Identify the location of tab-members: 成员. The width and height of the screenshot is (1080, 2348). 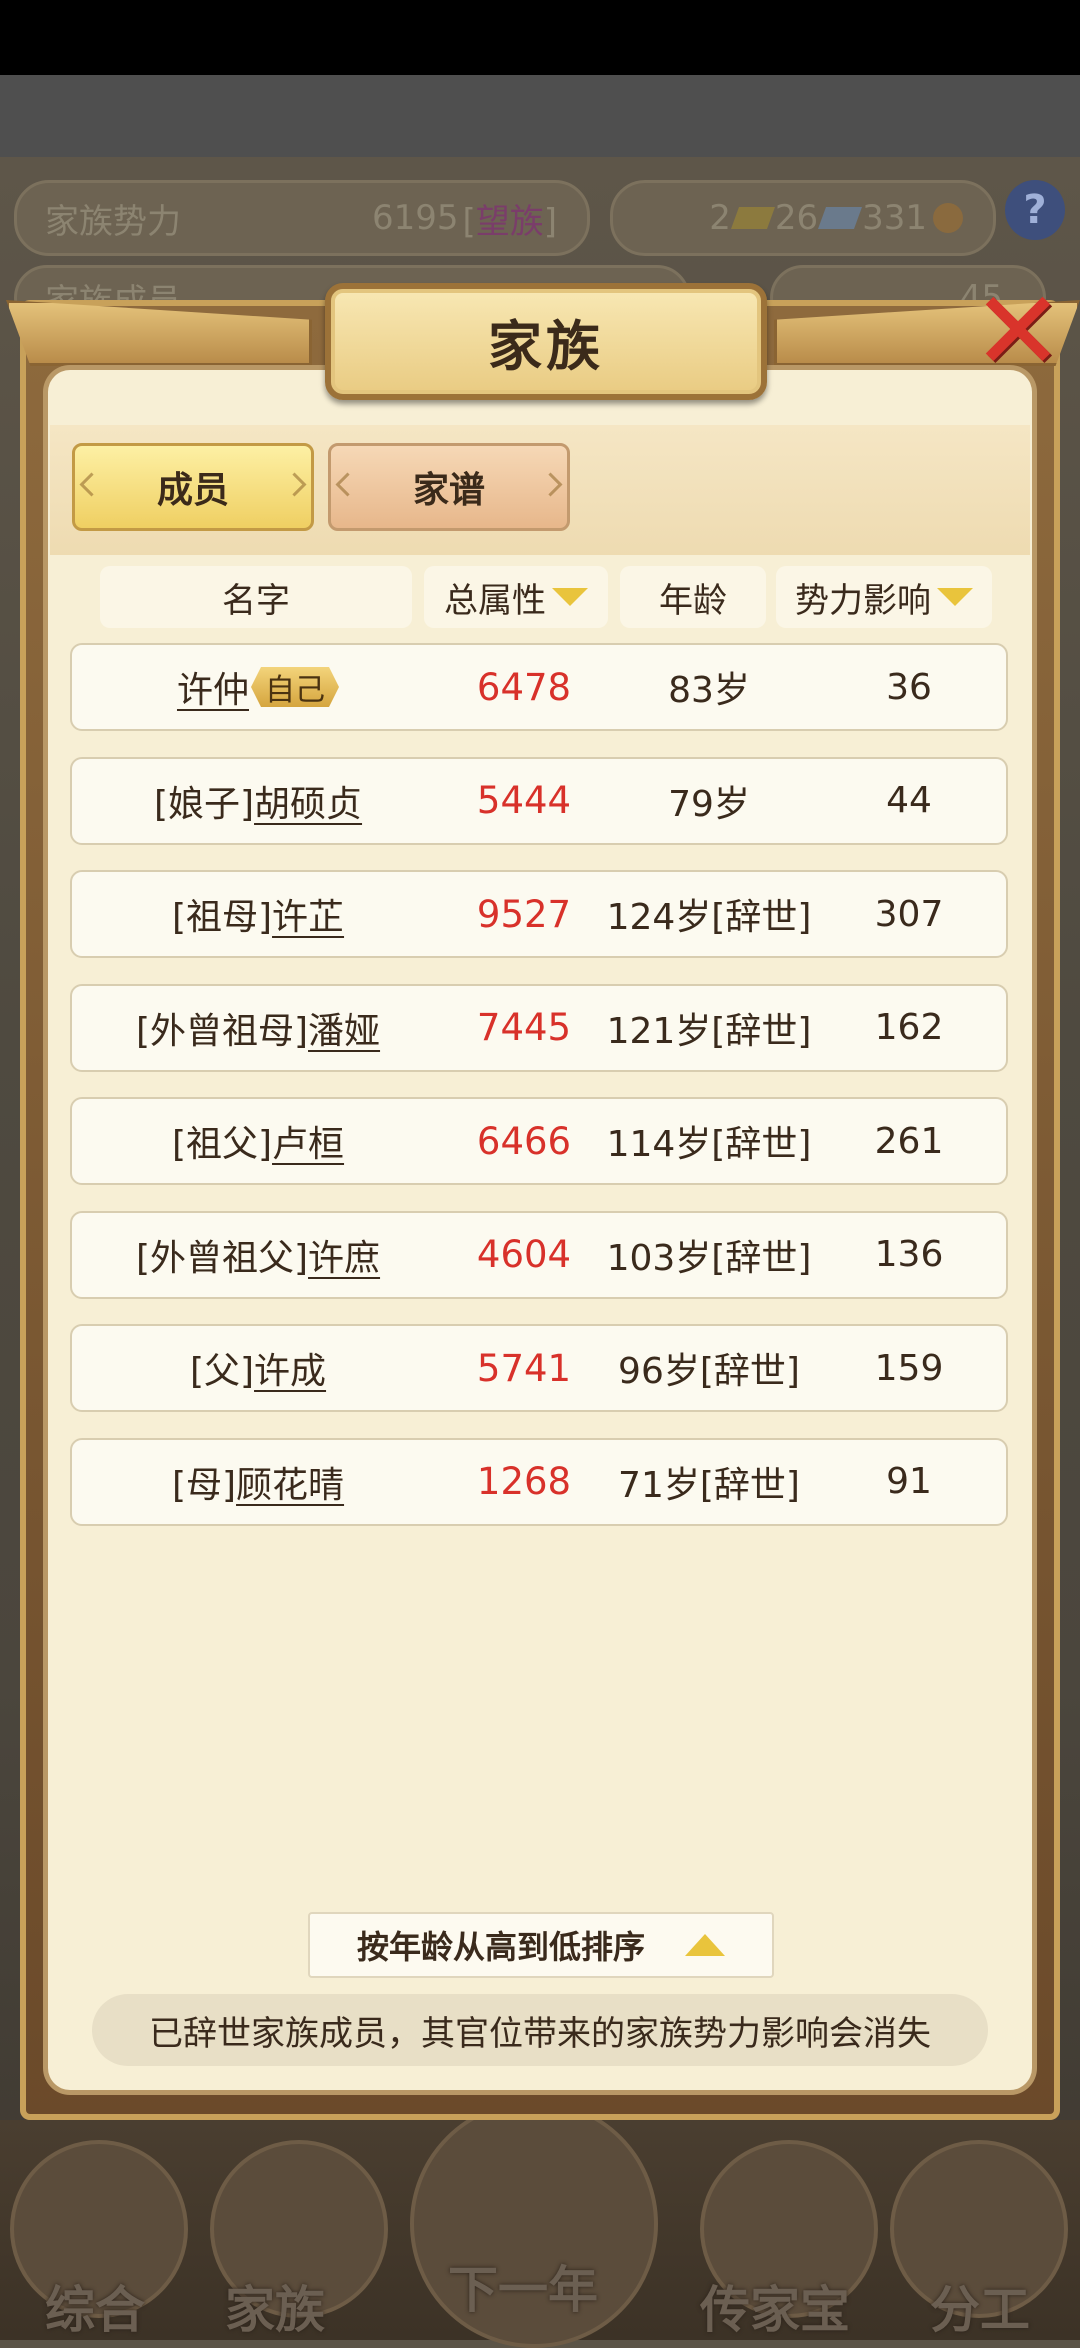
(193, 487).